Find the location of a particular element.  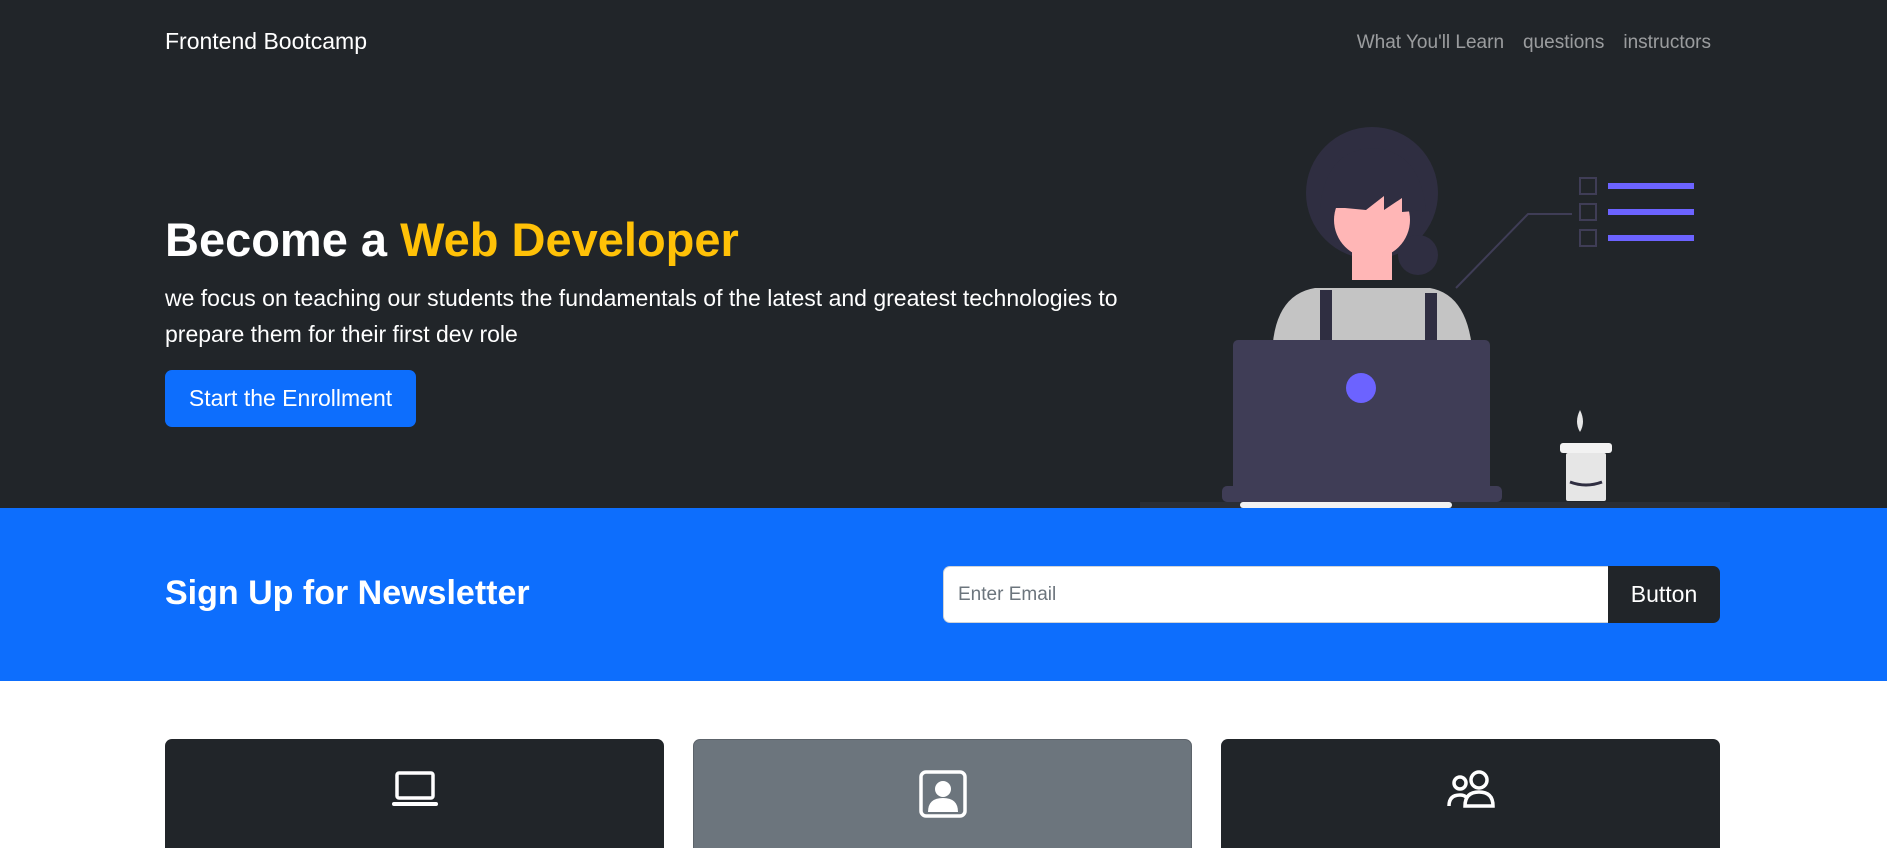

laptop-logo is located at coordinates (1361, 388).